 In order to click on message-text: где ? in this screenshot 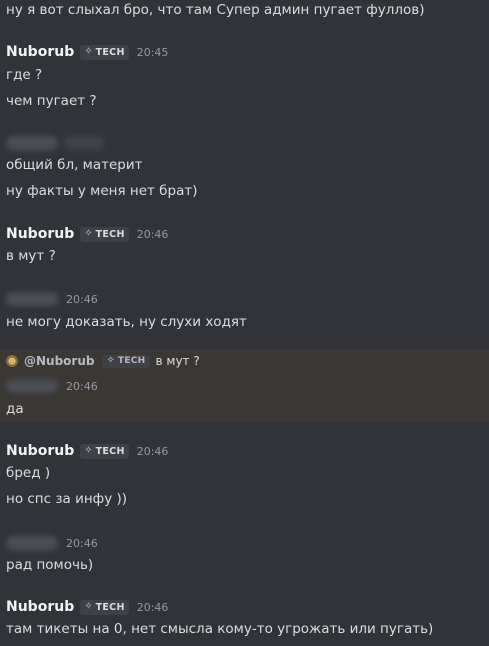, I will do `click(244, 75)`.